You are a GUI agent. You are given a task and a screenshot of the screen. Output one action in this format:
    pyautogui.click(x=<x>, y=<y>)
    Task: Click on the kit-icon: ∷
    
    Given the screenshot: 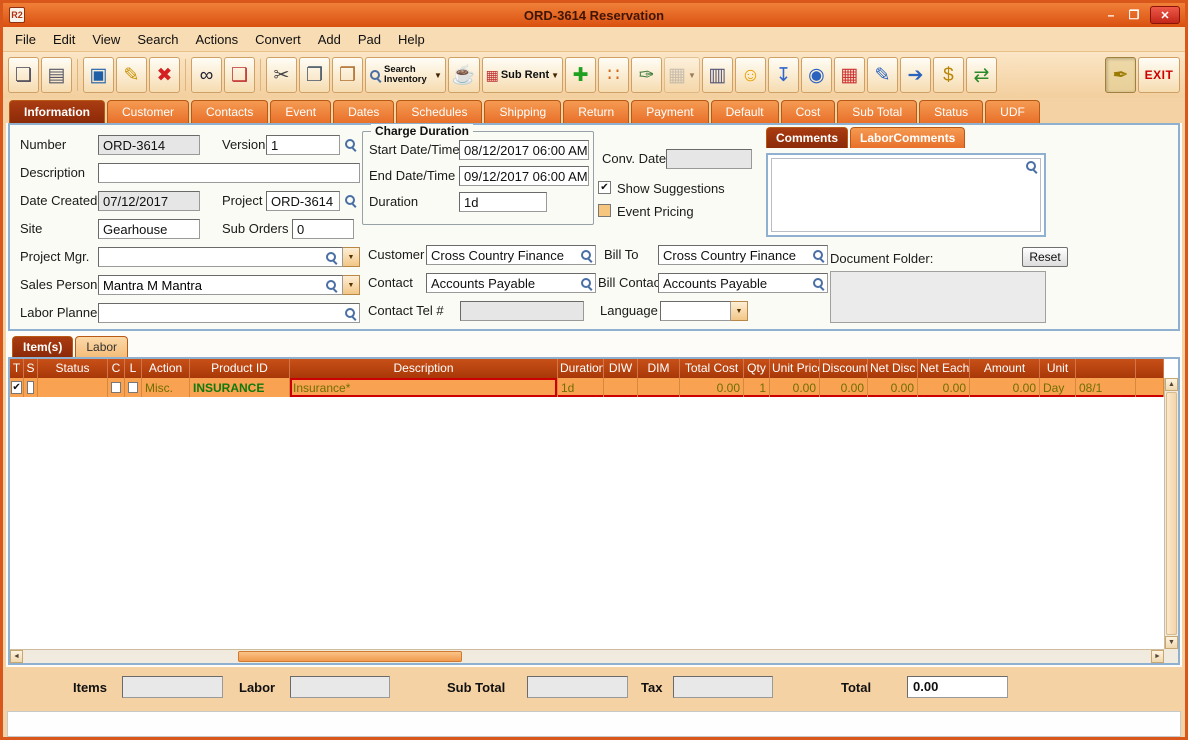 What is the action you would take?
    pyautogui.click(x=614, y=75)
    